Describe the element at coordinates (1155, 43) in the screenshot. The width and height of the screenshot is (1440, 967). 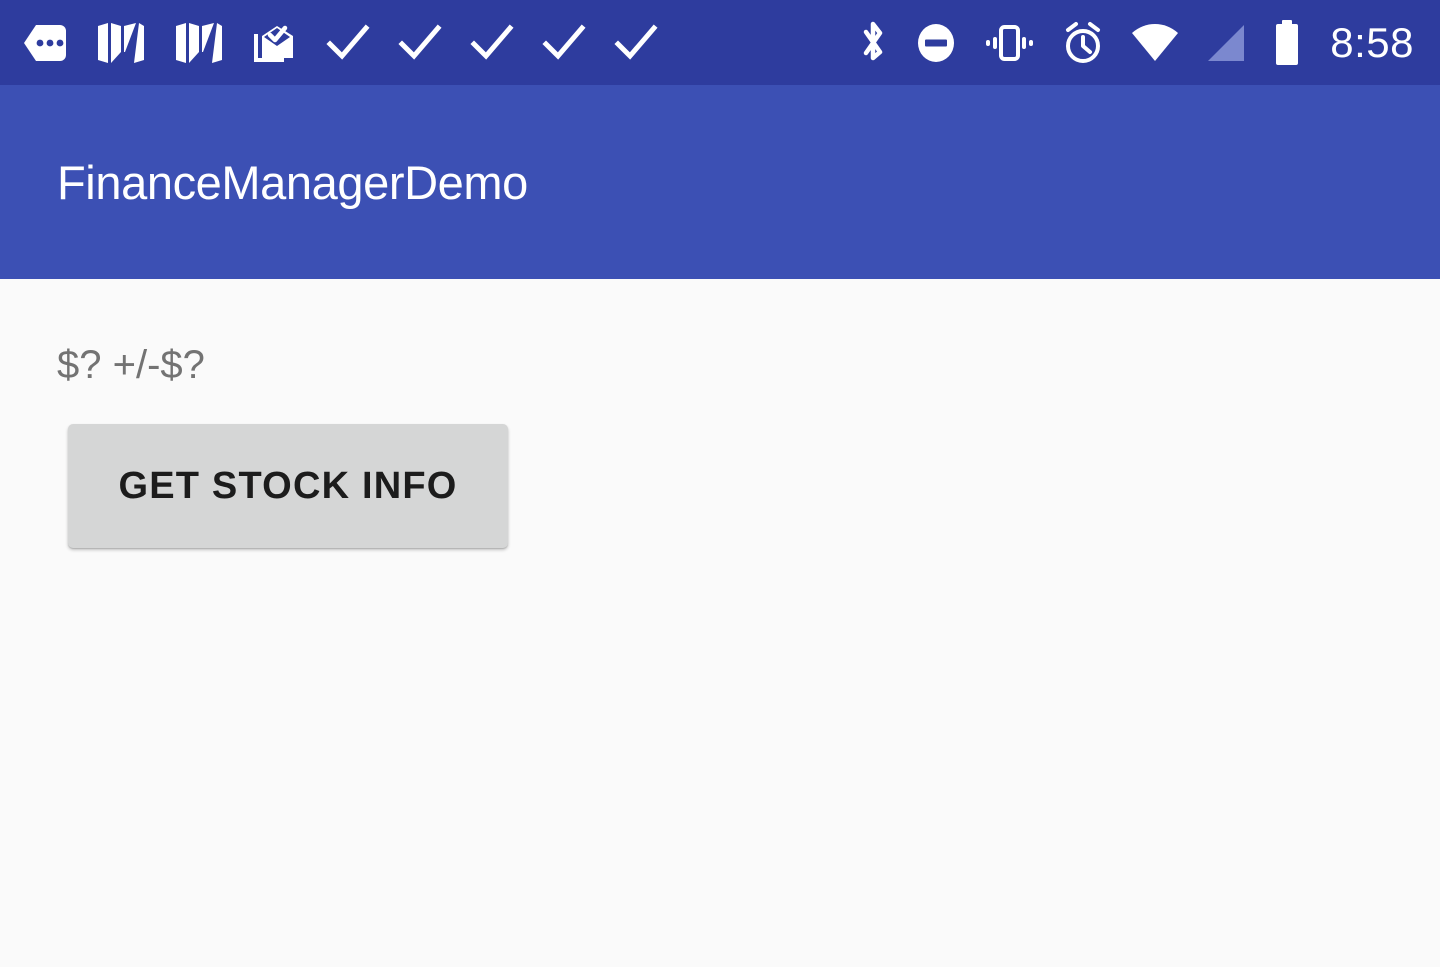
I see `wifi-icon` at that location.